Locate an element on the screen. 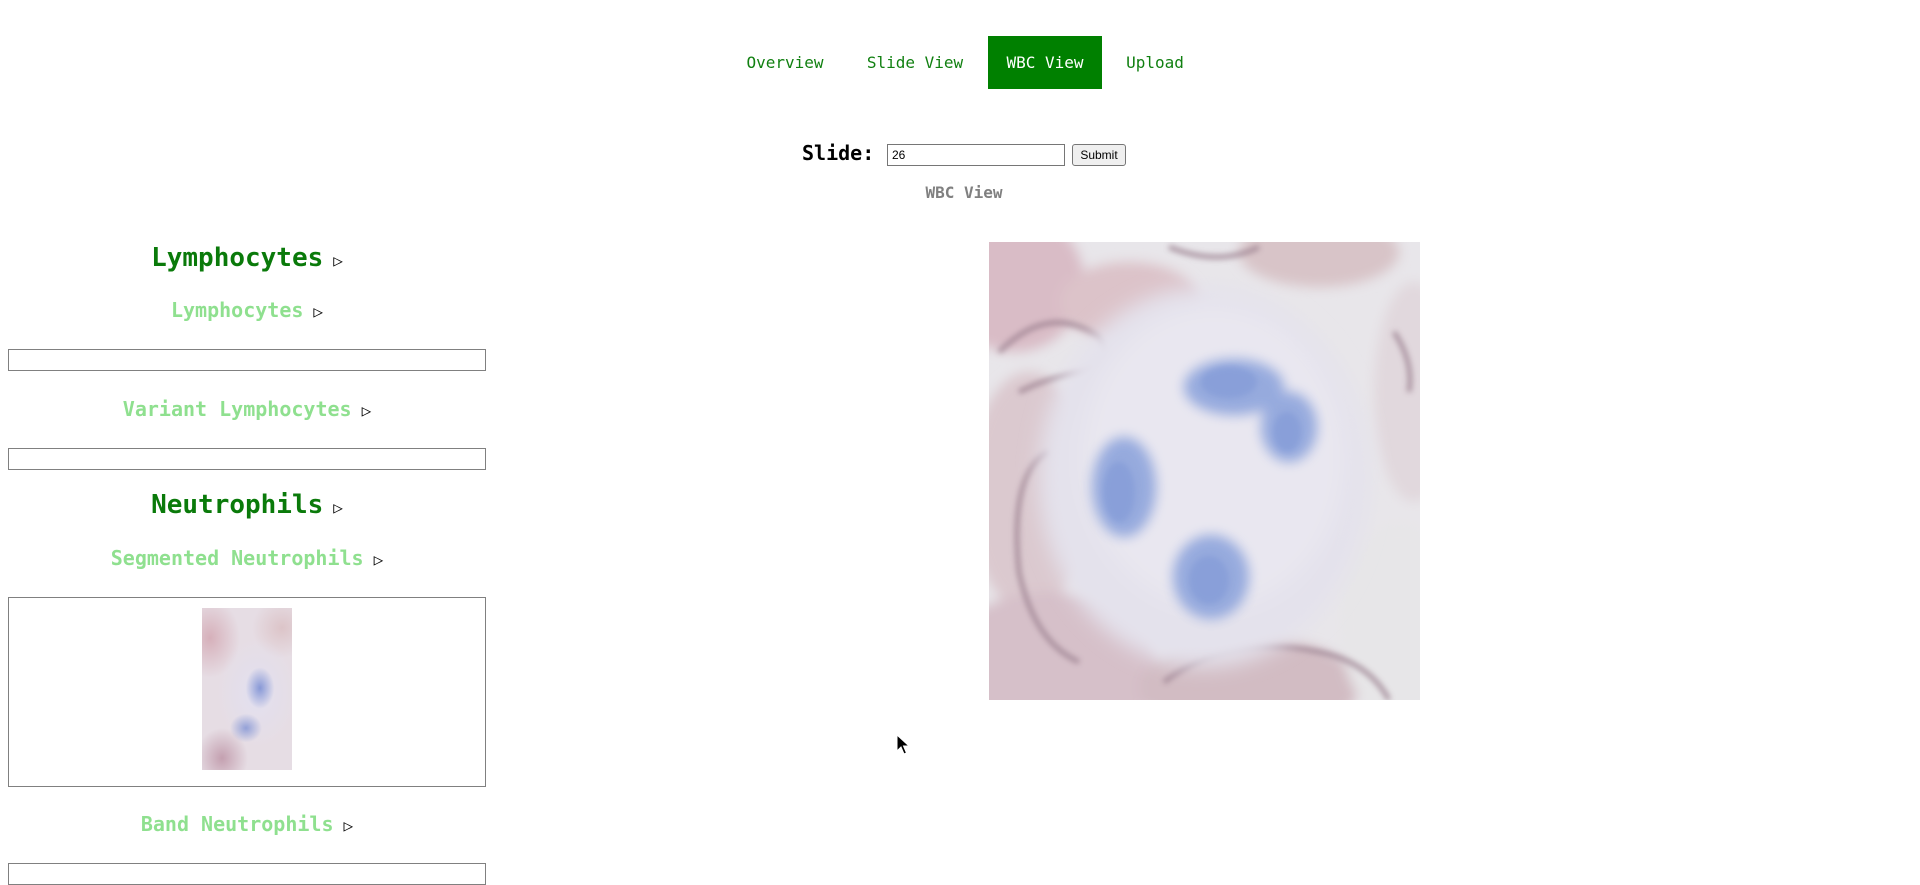  cell-thumbnail is located at coordinates (247, 689).